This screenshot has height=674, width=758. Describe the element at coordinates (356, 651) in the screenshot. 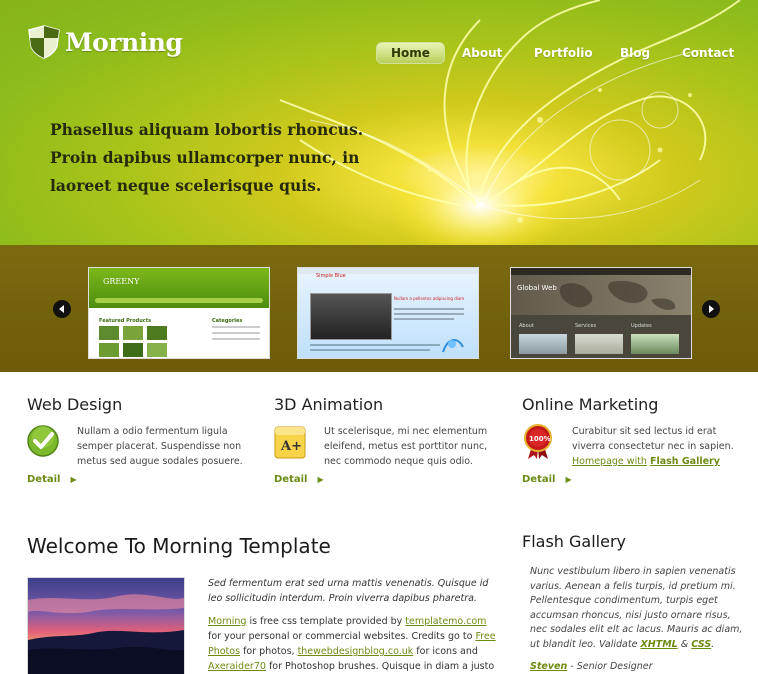

I see `thewebdesignblog-link: thewebdesignblog.co.uk` at that location.